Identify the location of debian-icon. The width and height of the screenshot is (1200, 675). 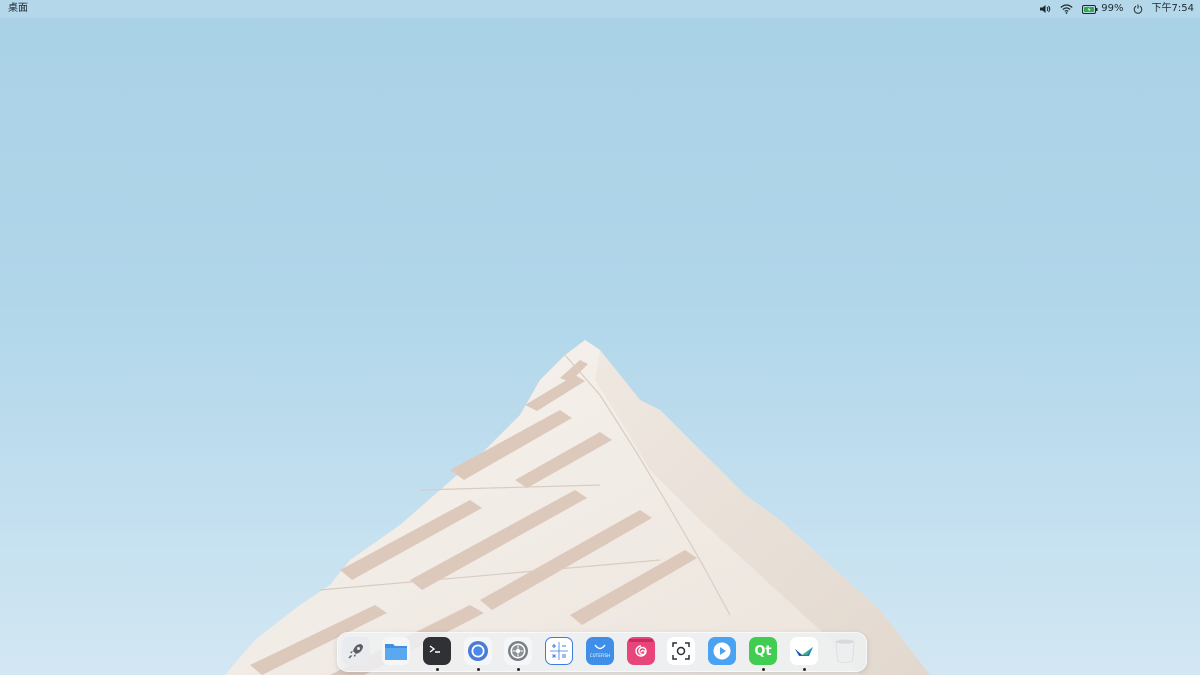
(641, 651).